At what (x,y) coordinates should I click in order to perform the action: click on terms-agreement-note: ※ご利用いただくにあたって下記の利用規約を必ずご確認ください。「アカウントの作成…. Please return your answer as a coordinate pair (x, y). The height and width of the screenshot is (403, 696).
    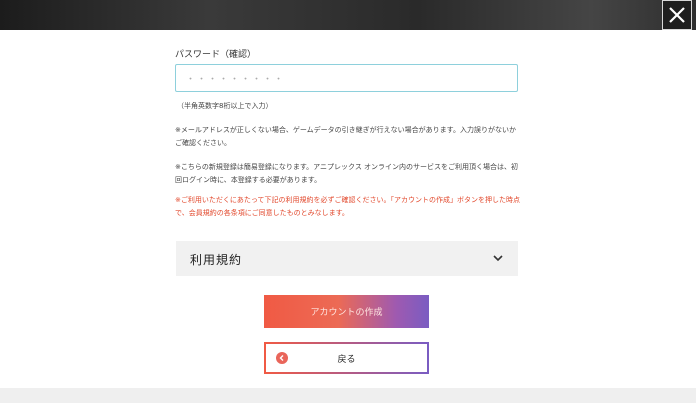
    Looking at the image, I should click on (348, 206).